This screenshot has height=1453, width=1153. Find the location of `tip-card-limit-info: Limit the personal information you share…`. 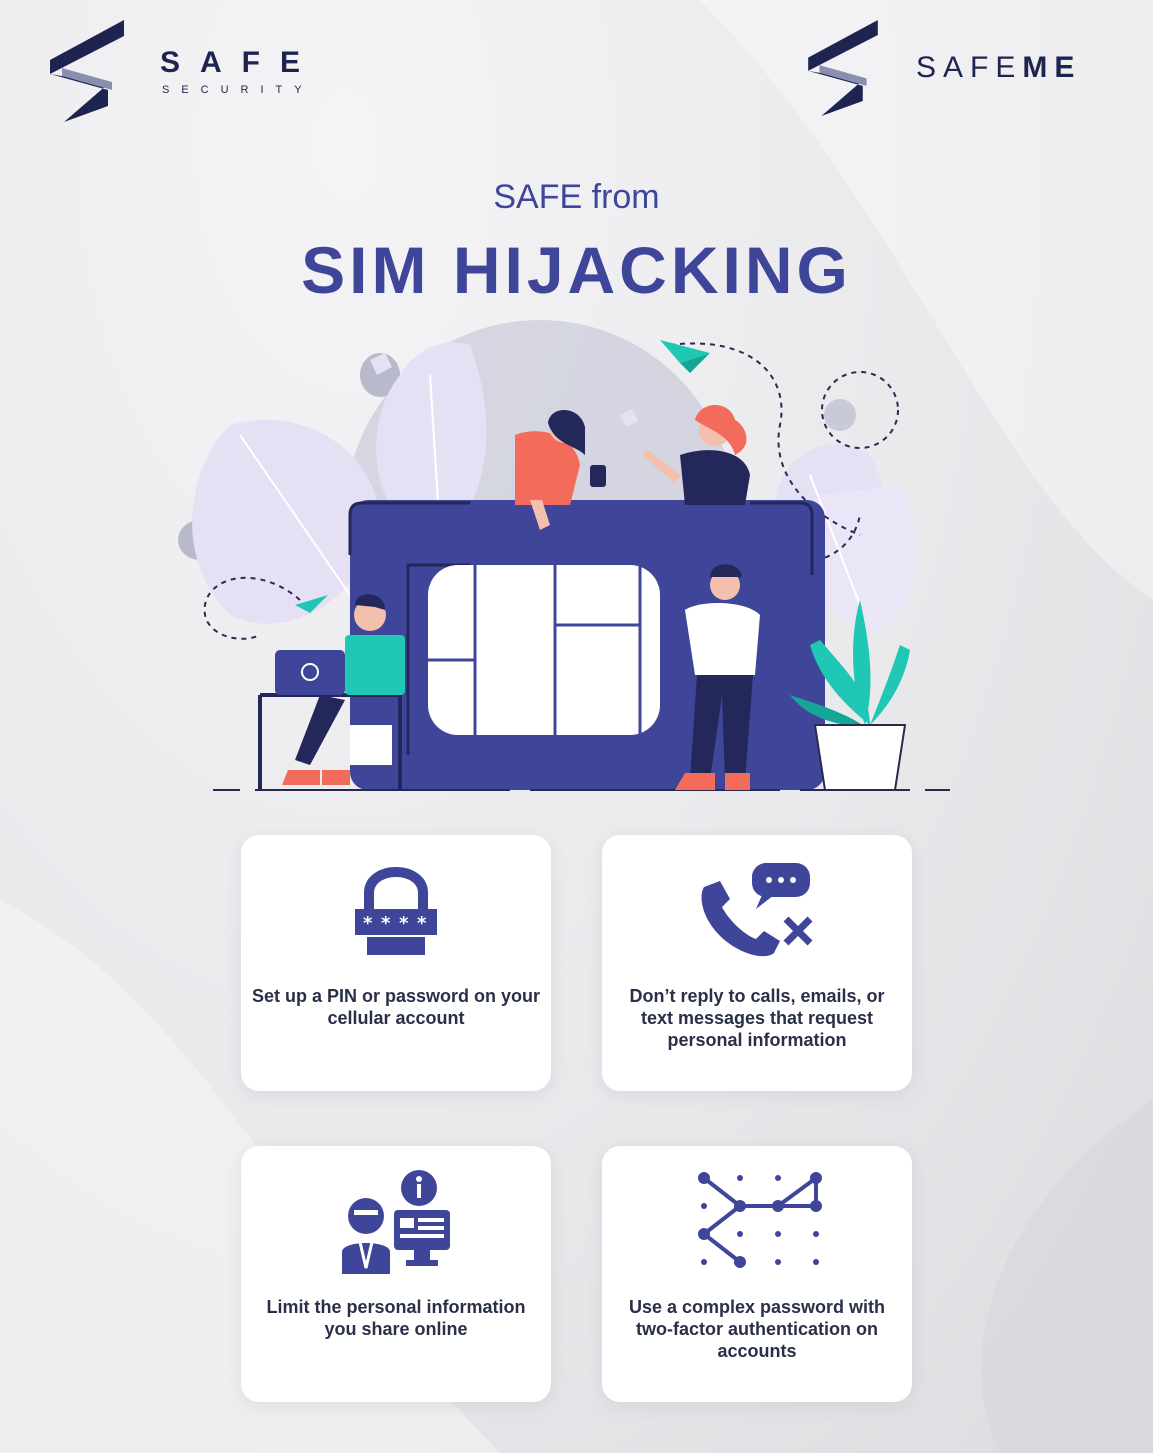

tip-card-limit-info: Limit the personal information you share… is located at coordinates (396, 1274).